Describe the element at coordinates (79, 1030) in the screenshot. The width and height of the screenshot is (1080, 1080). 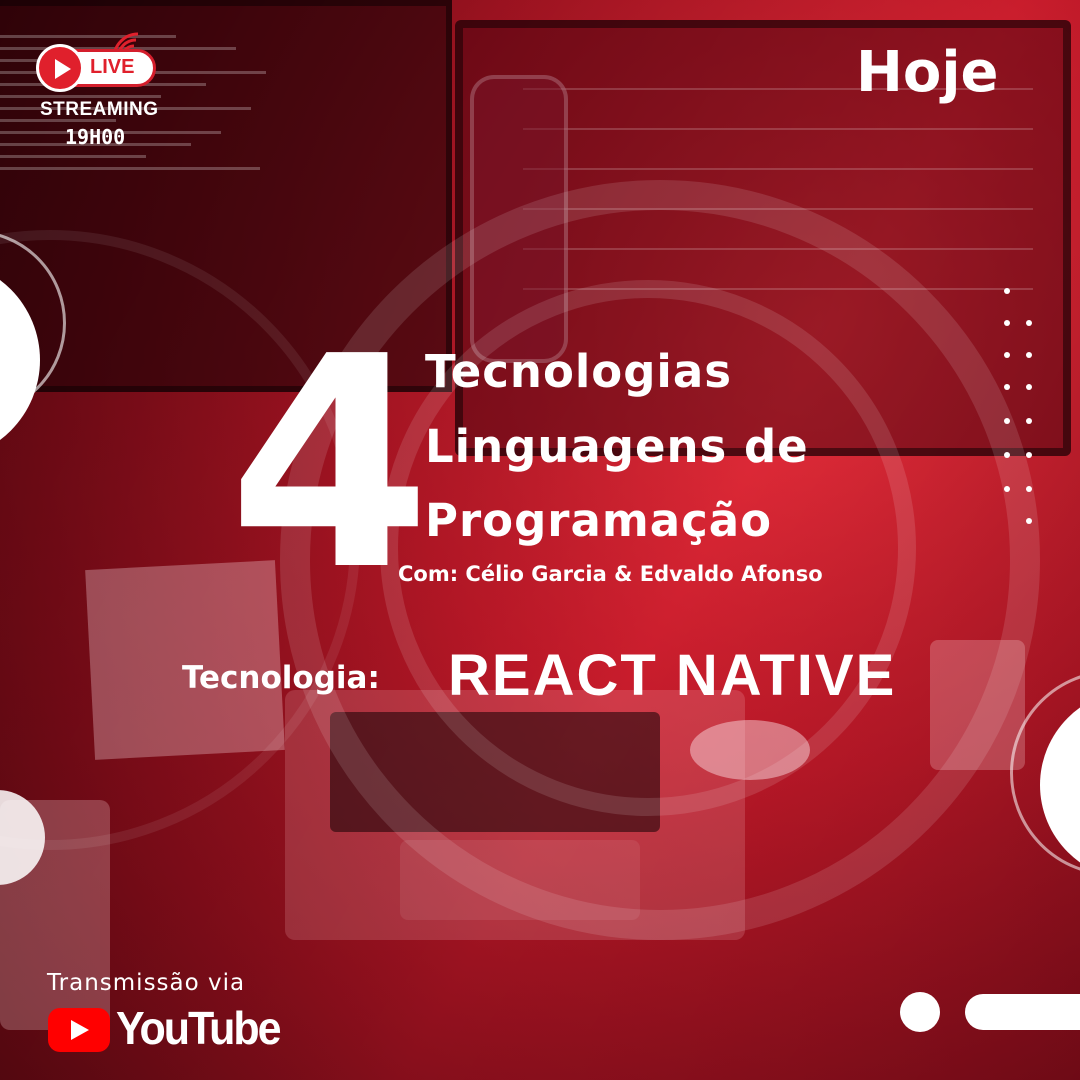
I see `youtube-play-icon` at that location.